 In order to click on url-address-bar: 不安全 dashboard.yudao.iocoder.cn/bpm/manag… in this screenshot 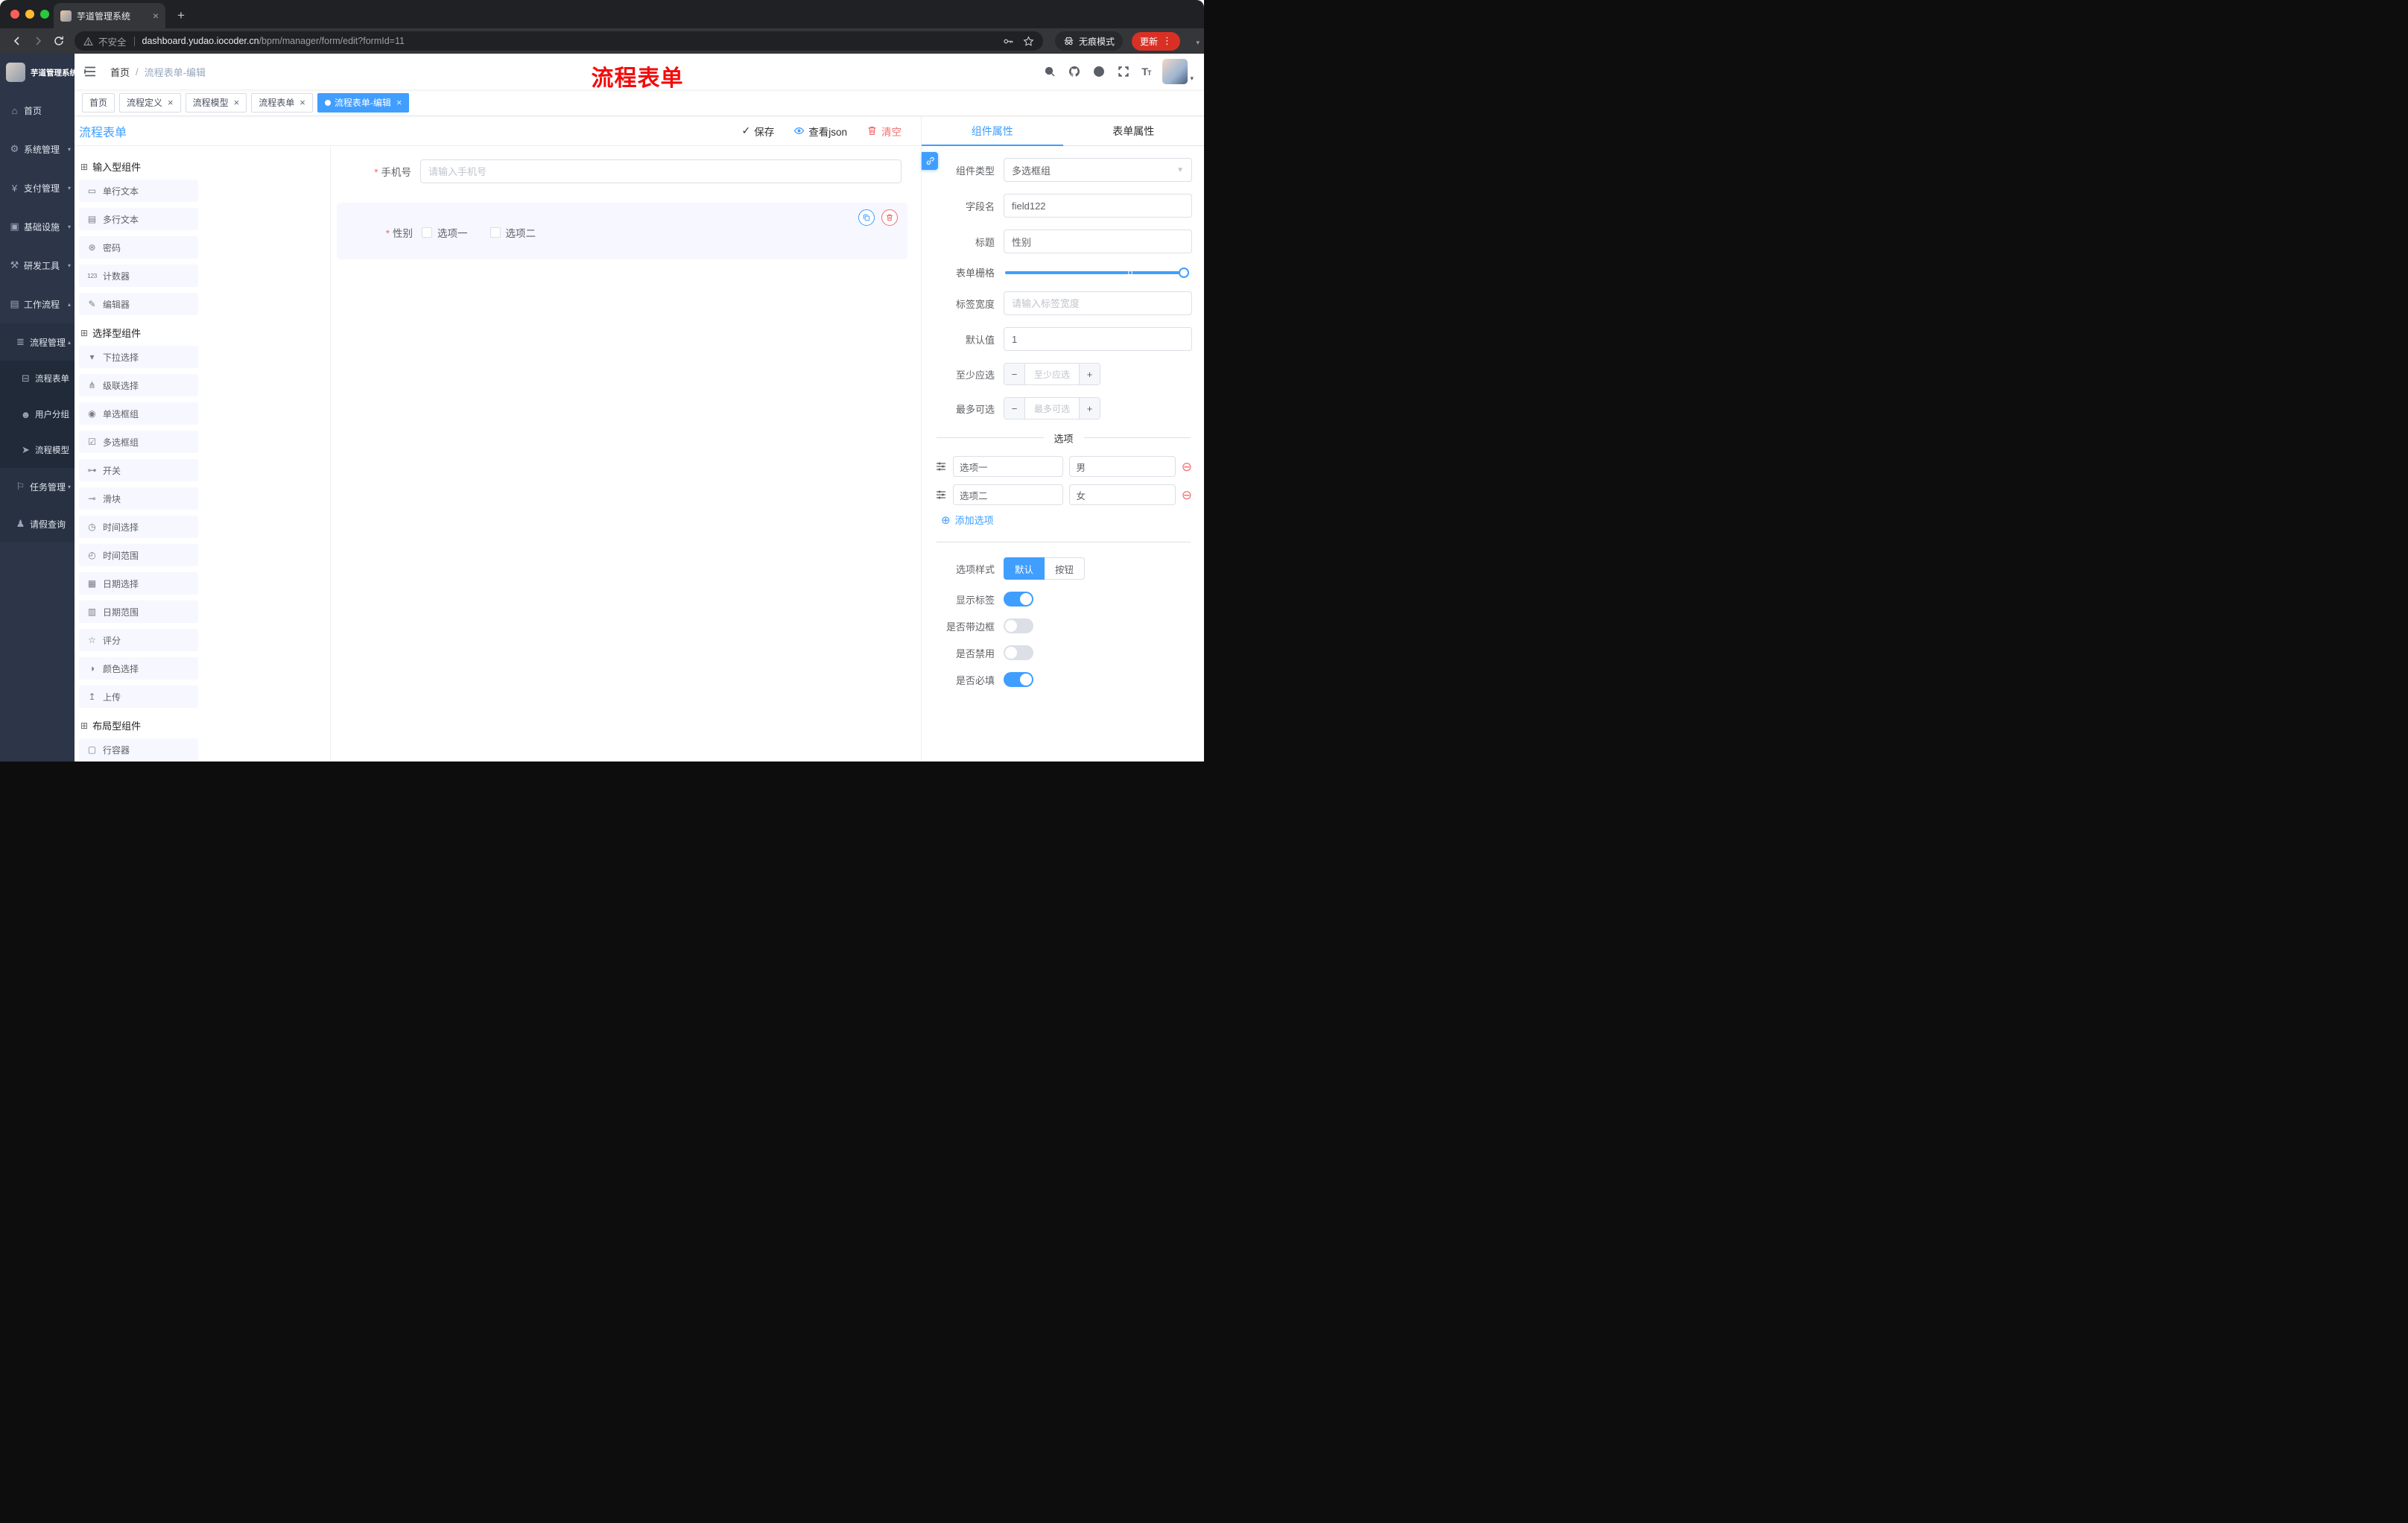, I will do `click(559, 41)`.